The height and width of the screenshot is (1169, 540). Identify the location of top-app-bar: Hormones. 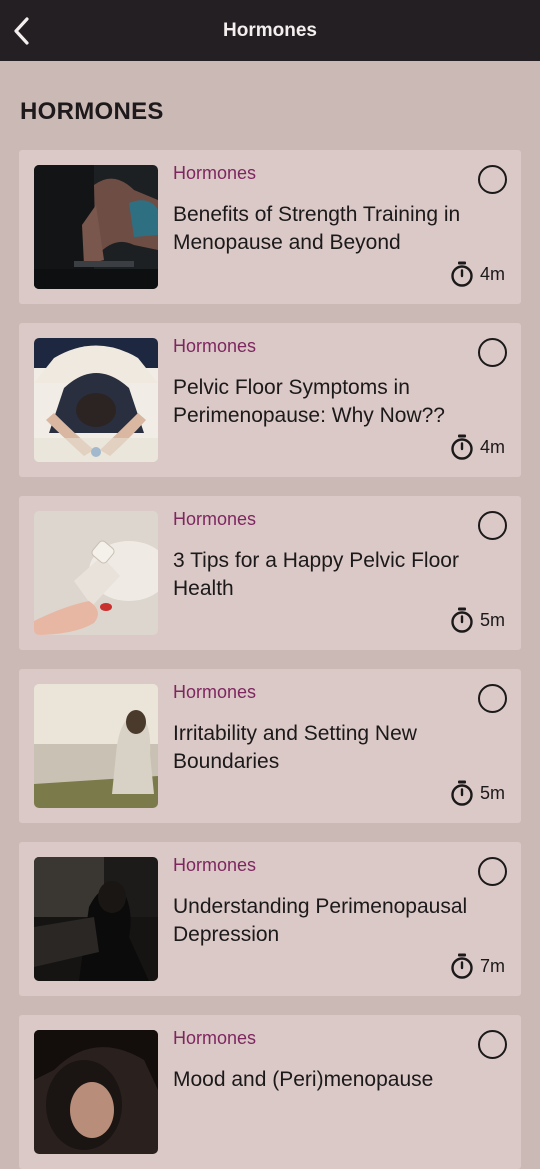
(270, 30).